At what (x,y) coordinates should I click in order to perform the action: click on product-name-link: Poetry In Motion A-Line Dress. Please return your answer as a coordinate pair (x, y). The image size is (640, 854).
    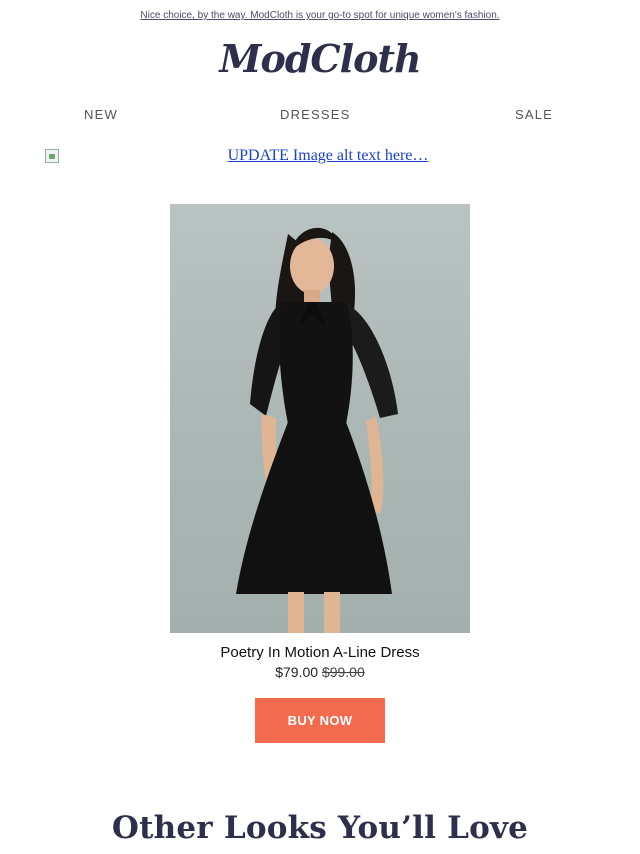
    Looking at the image, I should click on (320, 652).